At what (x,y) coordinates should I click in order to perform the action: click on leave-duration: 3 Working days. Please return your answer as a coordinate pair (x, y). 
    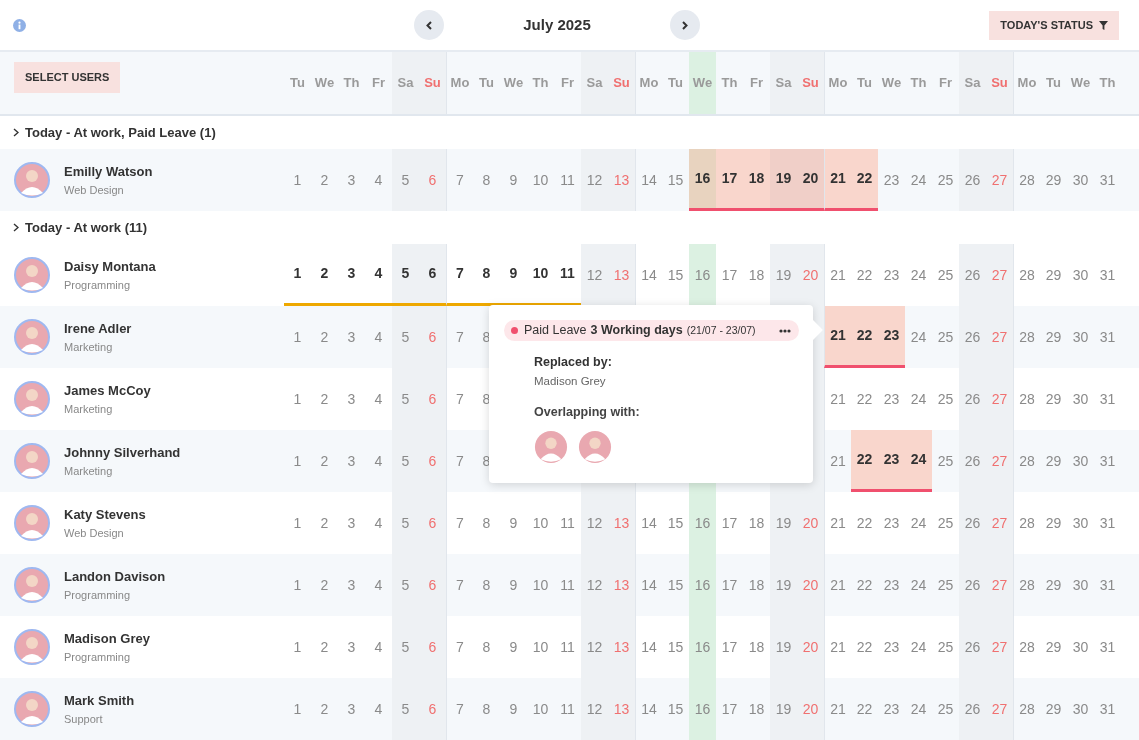
    Looking at the image, I should click on (636, 331).